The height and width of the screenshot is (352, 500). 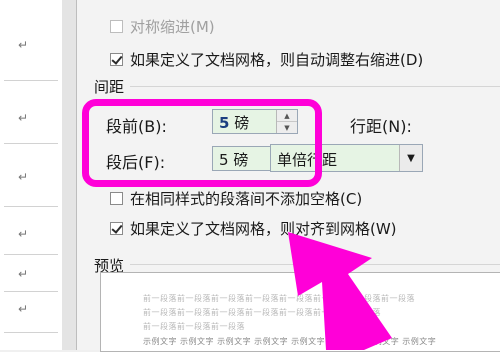 What do you see at coordinates (279, 298) in the screenshot?
I see `preview-prev-paragraph: 前一段落前一段落前一段落前一段落前一段落前一段落前一段落前一段落` at bounding box center [279, 298].